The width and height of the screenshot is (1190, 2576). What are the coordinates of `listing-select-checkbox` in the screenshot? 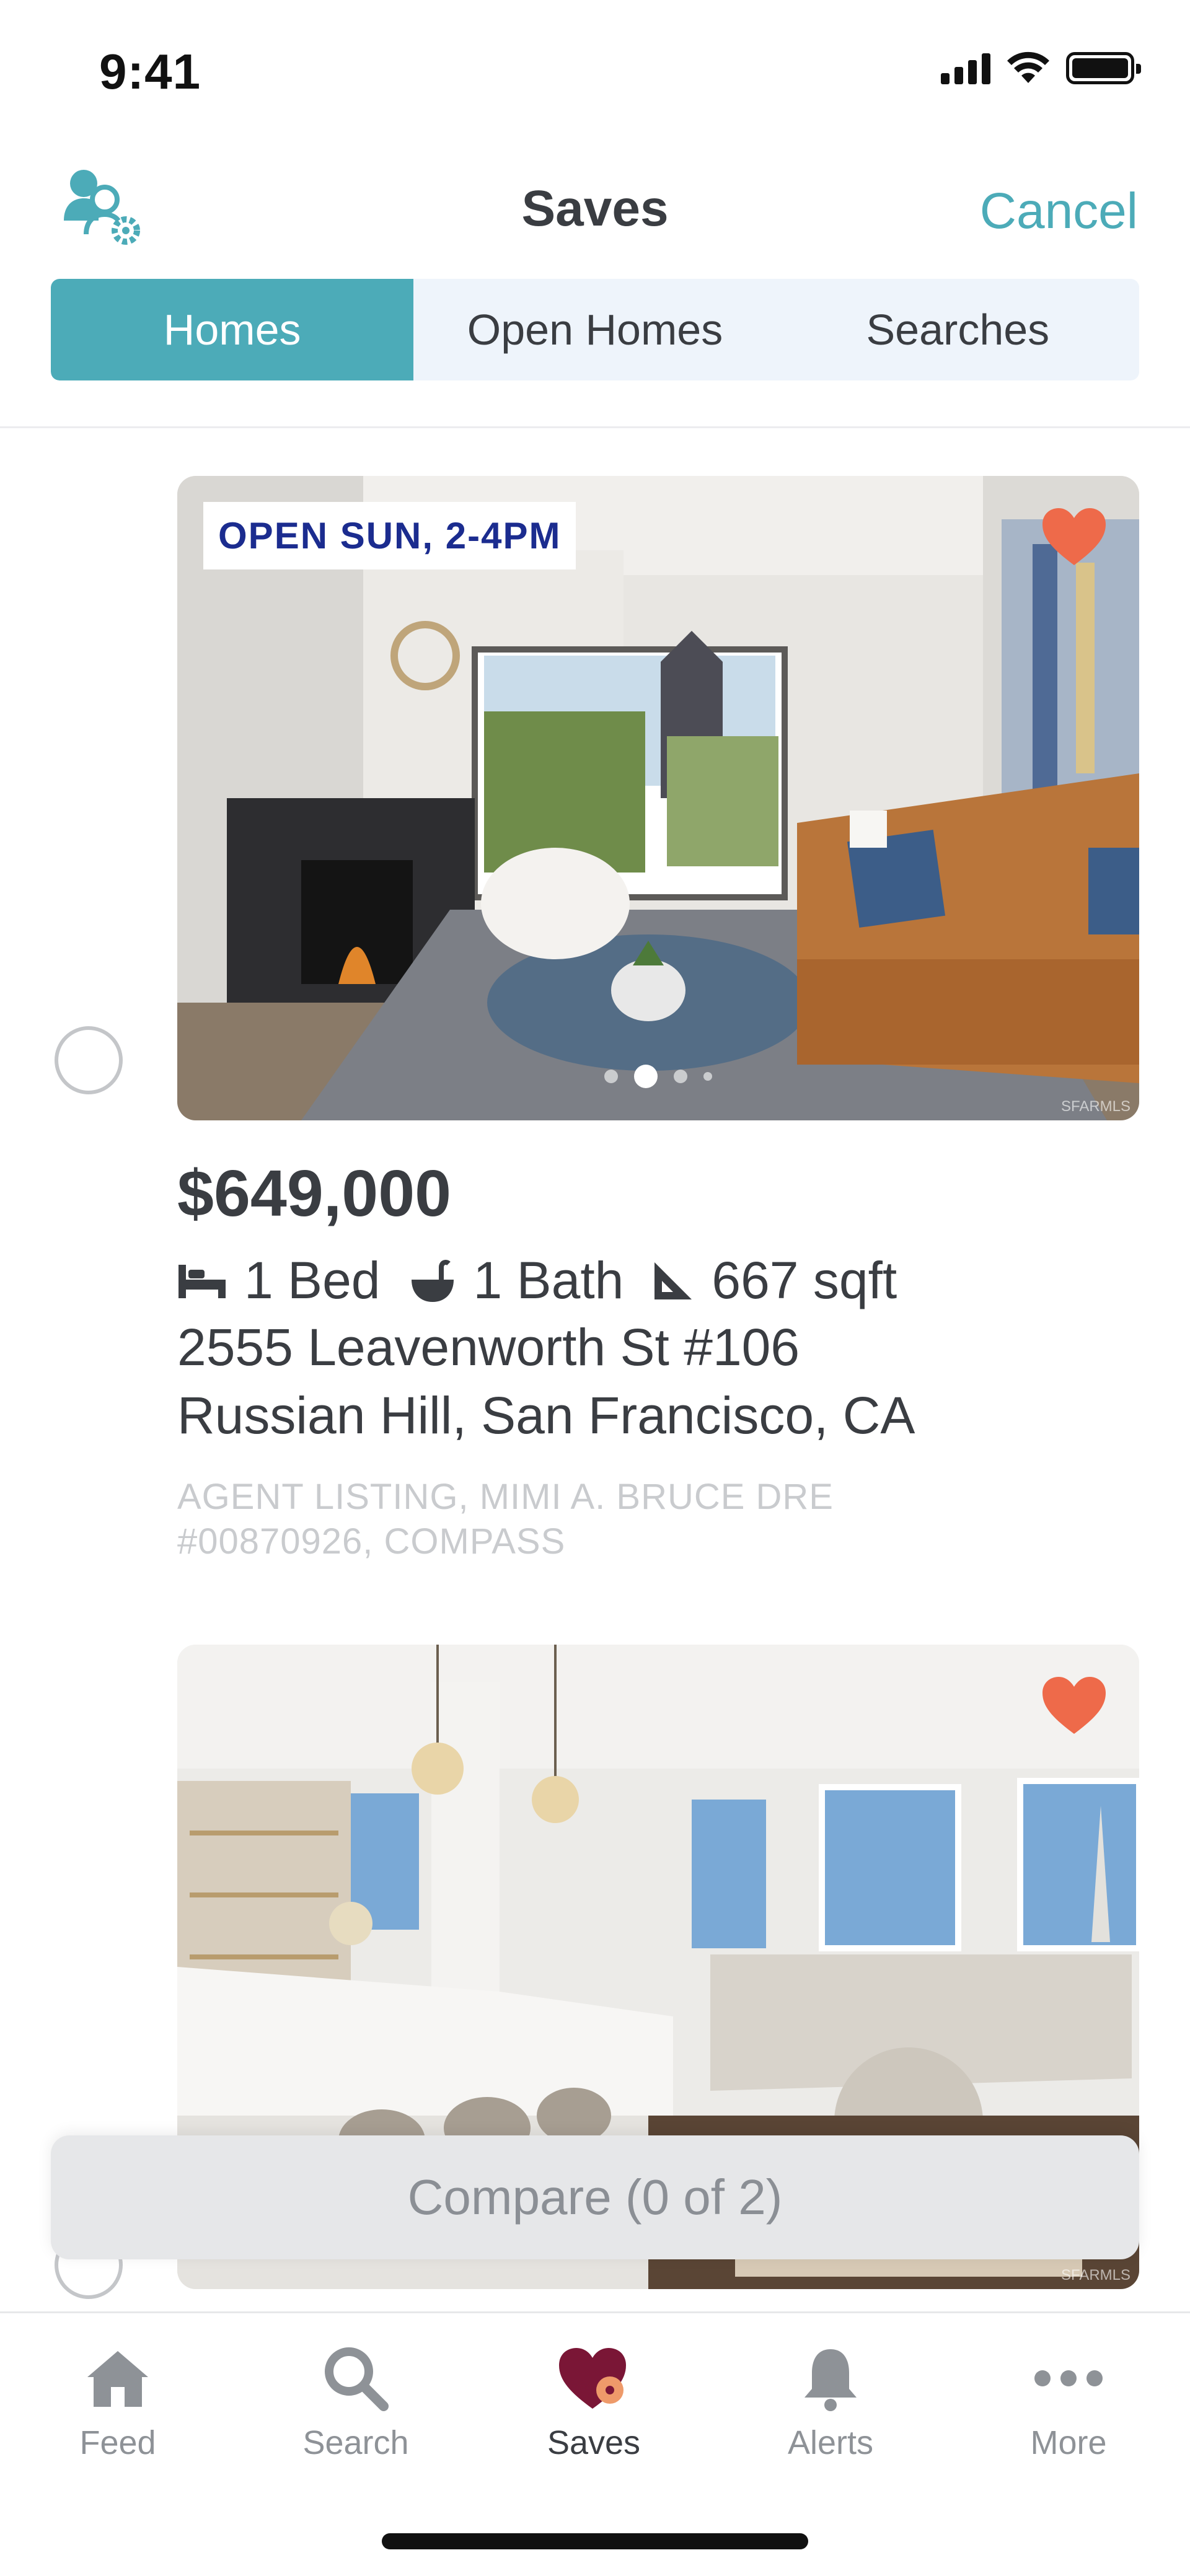 It's located at (89, 1060).